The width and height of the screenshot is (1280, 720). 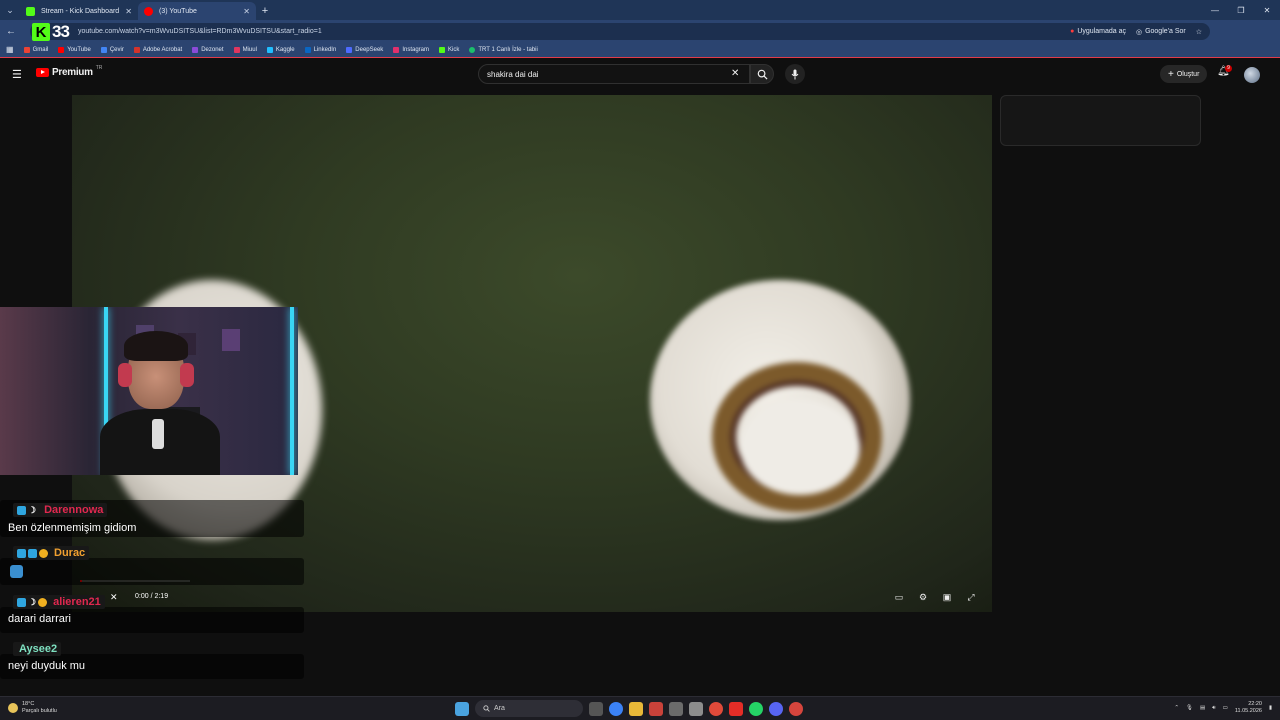 I want to click on start-icon, so click(x=462, y=708).